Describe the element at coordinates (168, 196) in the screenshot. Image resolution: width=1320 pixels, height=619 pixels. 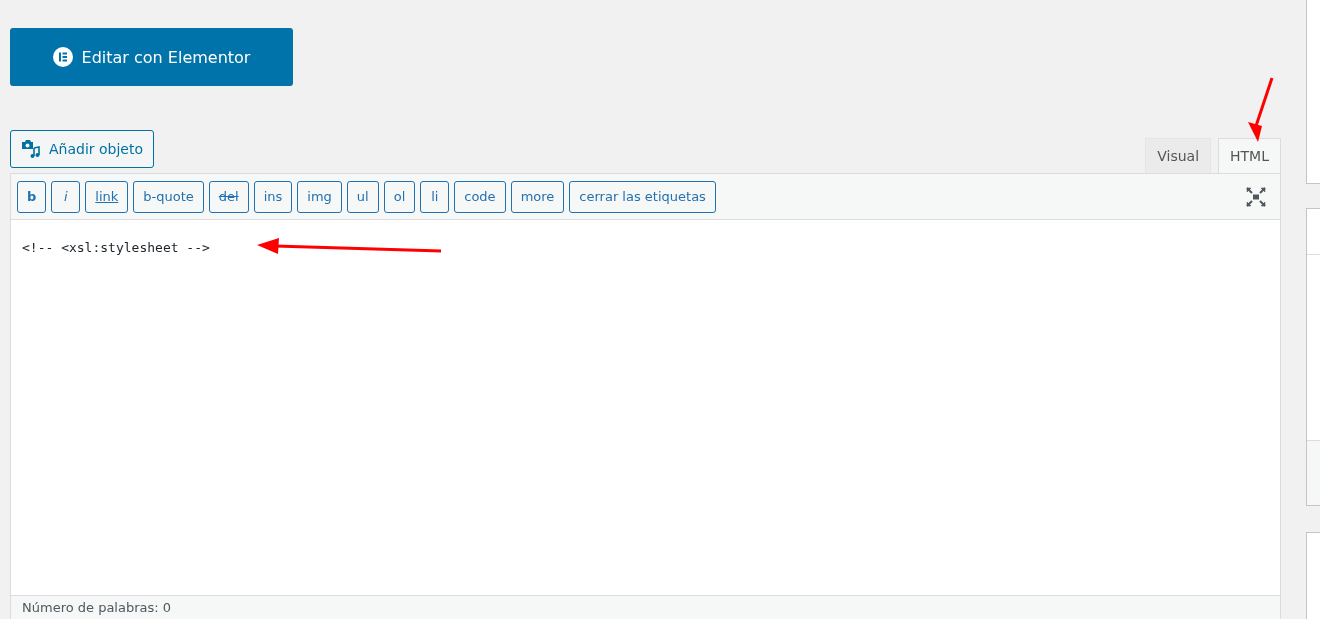
I see `quicktag-button: b-quote` at that location.